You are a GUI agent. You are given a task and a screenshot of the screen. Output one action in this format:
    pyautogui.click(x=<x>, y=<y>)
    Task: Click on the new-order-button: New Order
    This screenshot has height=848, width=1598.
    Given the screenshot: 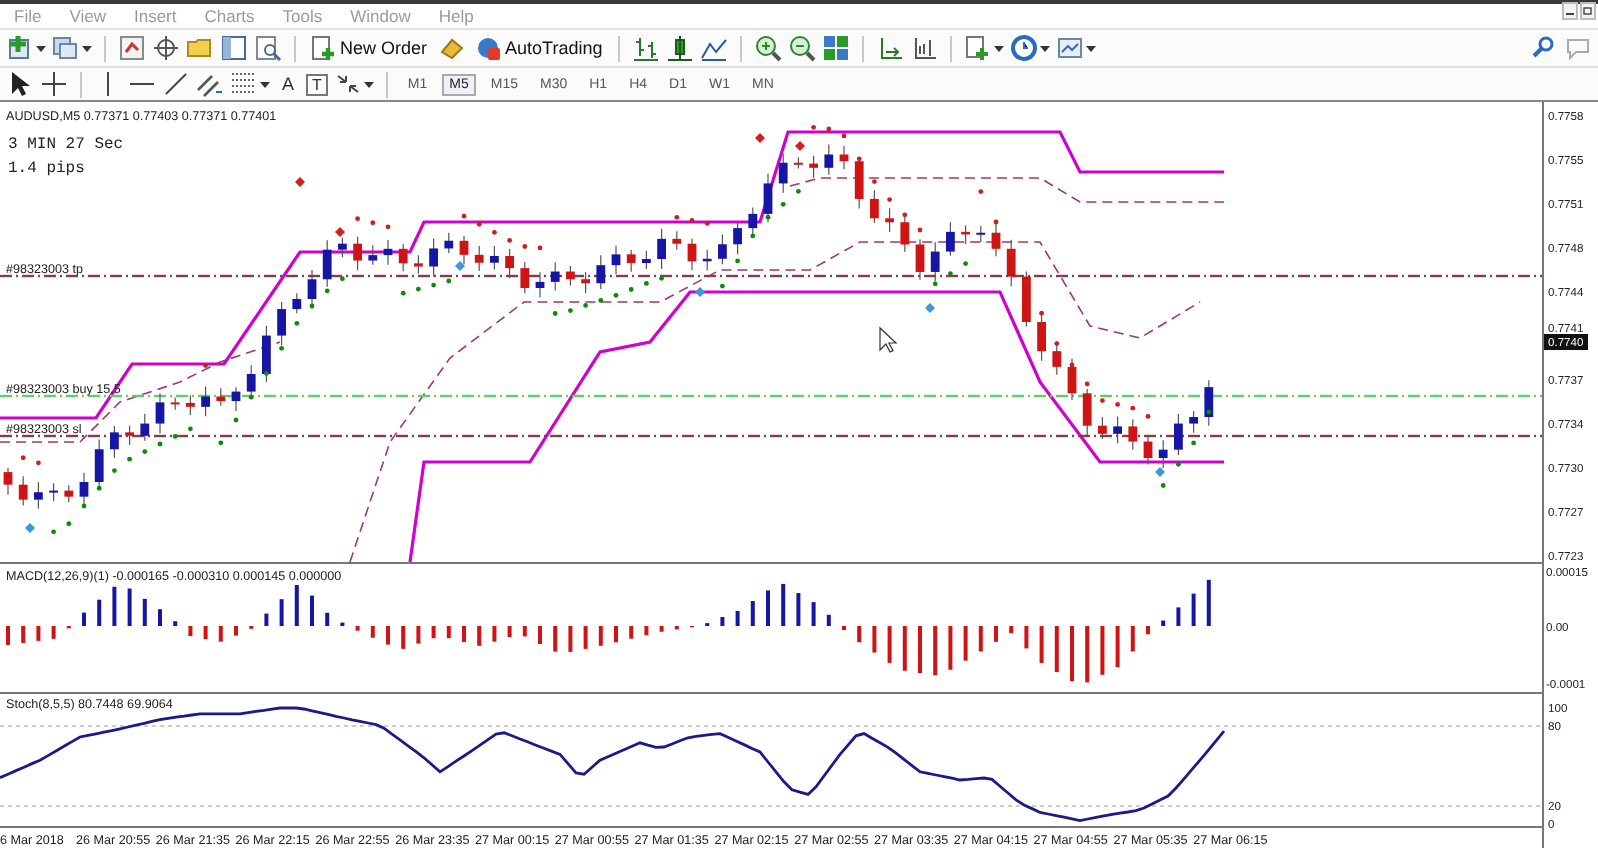 What is the action you would take?
    pyautogui.click(x=370, y=48)
    